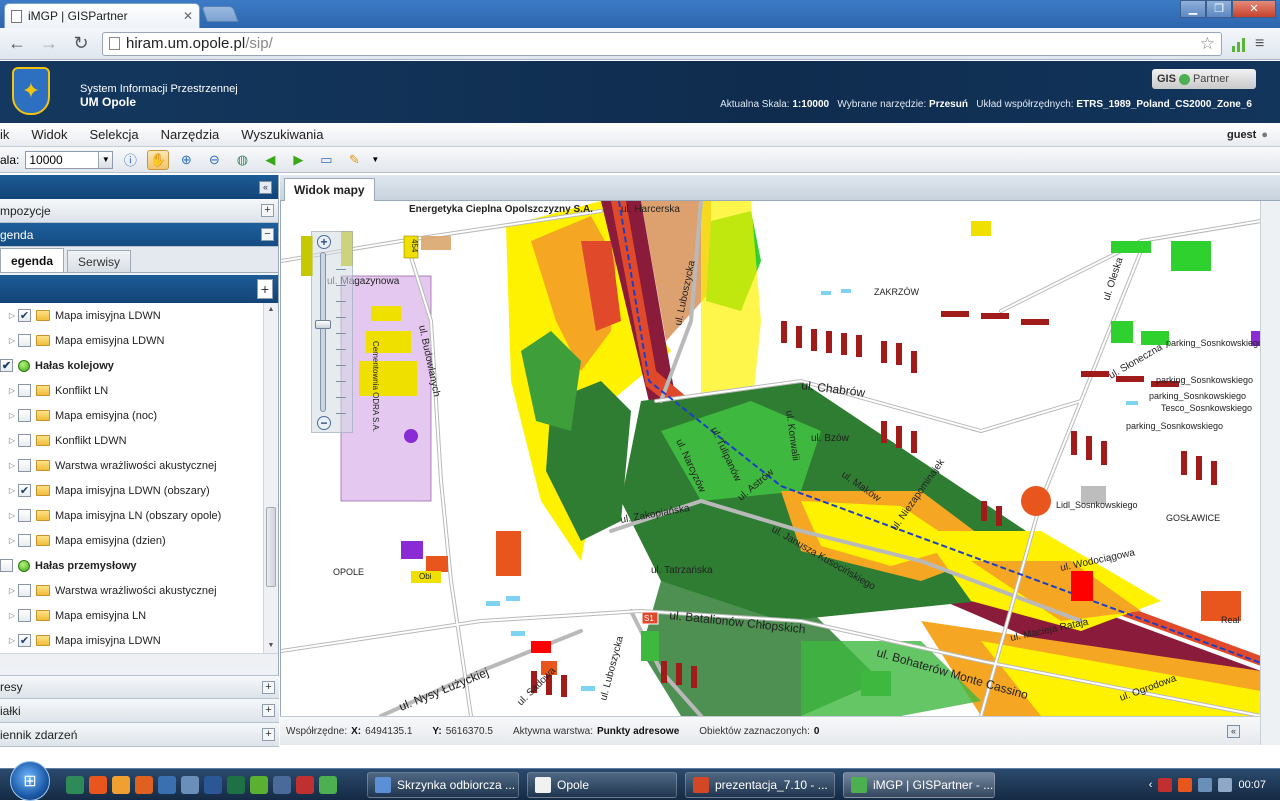 This screenshot has width=1280, height=801. Describe the element at coordinates (270, 478) in the screenshot. I see `layer-tree-scrollbar: ▲ ▼` at that location.